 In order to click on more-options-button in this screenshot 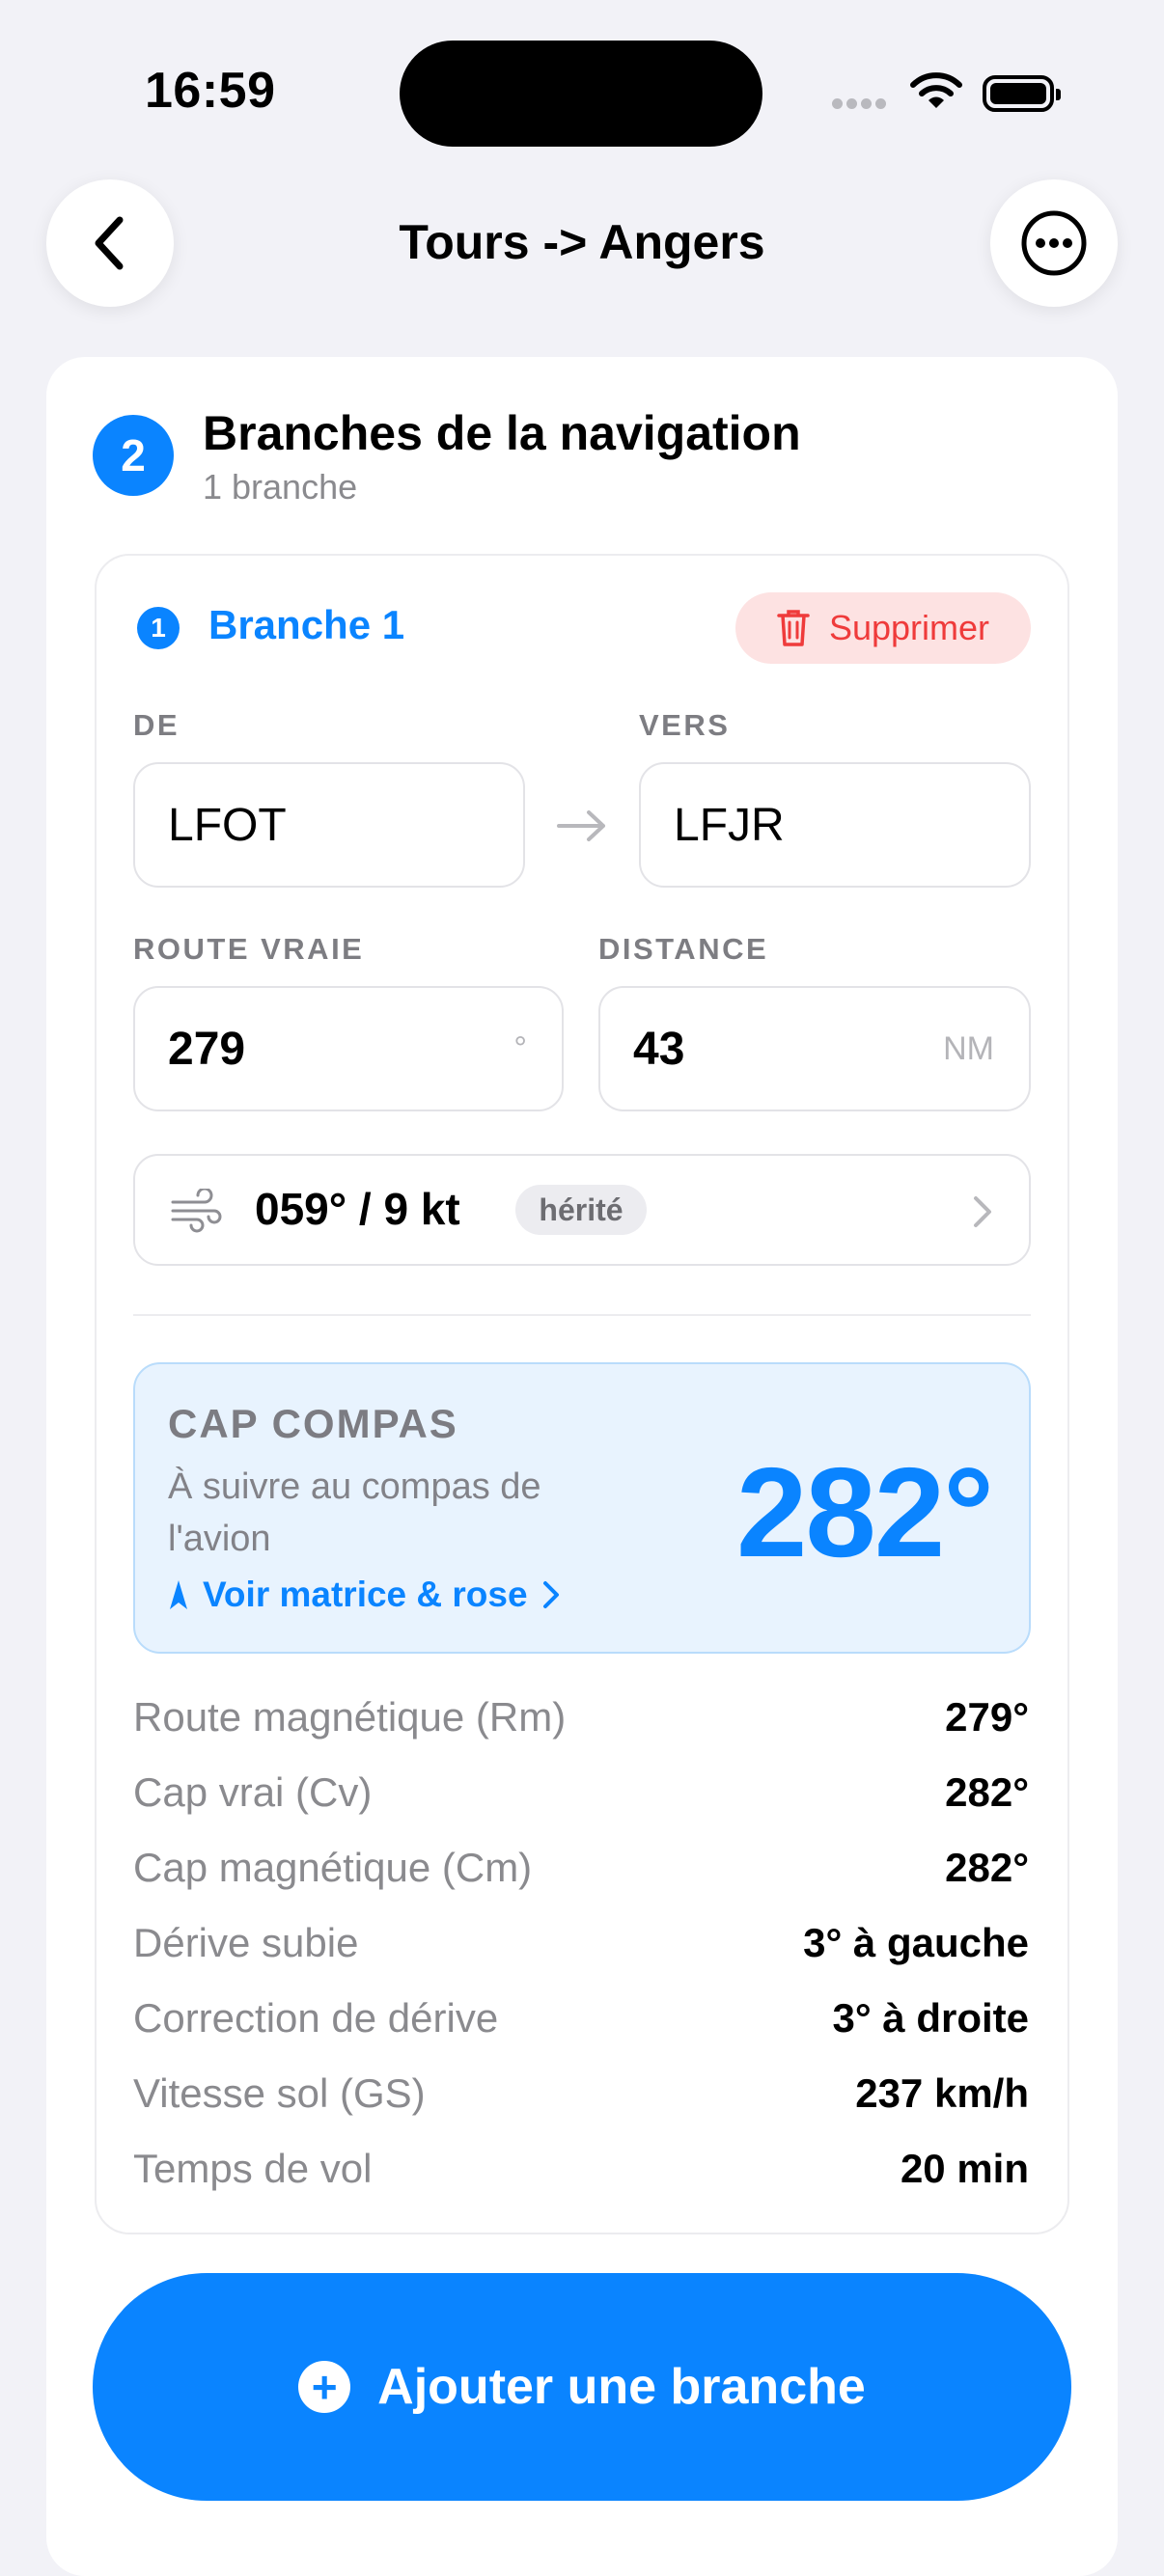, I will do `click(1054, 243)`.